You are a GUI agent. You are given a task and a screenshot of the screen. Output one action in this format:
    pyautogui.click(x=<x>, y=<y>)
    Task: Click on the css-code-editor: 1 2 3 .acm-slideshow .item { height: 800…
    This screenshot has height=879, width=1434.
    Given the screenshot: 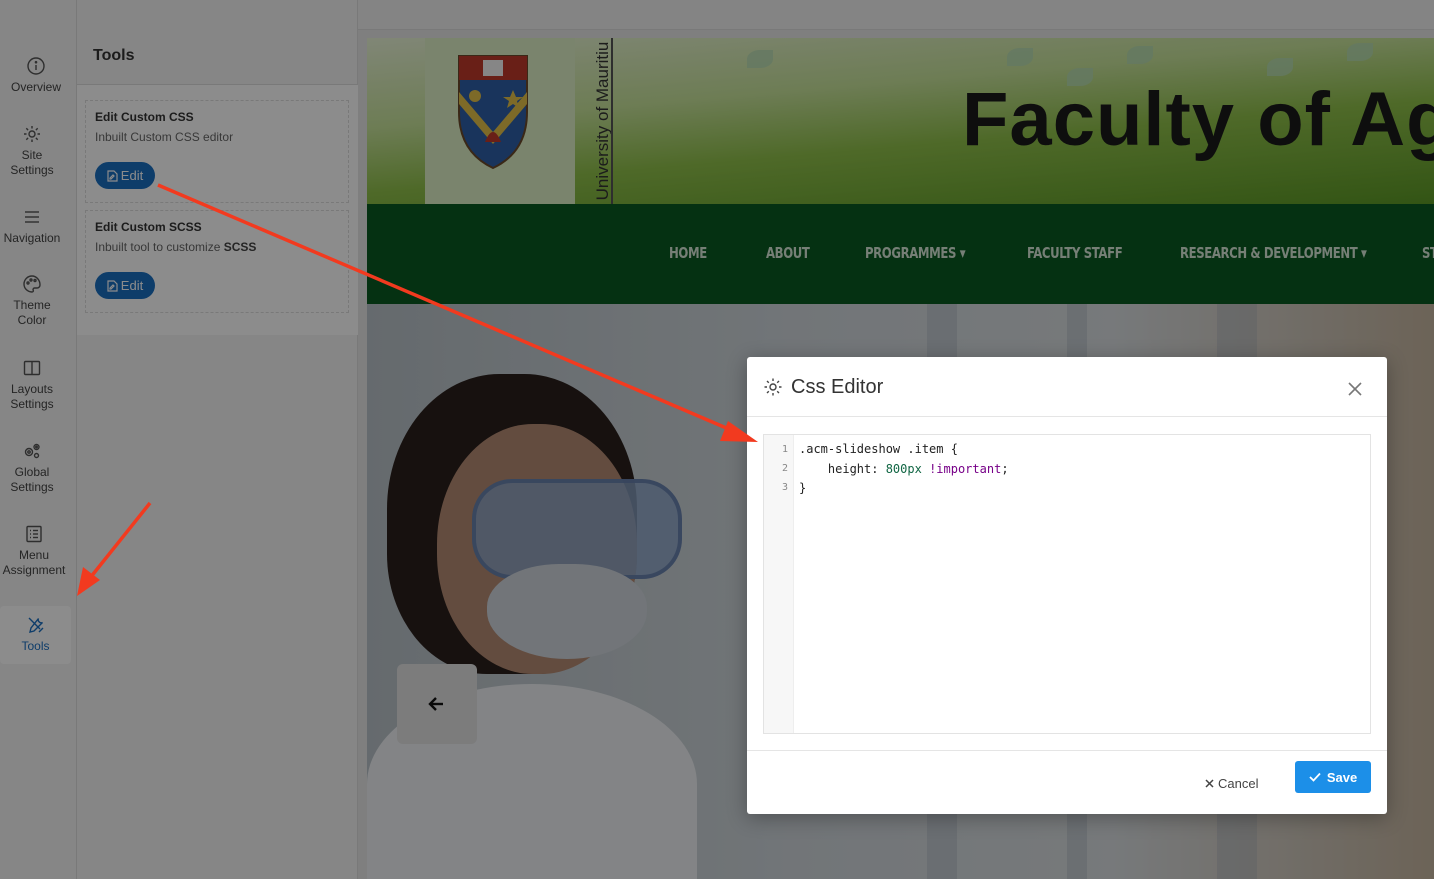 What is the action you would take?
    pyautogui.click(x=1067, y=584)
    